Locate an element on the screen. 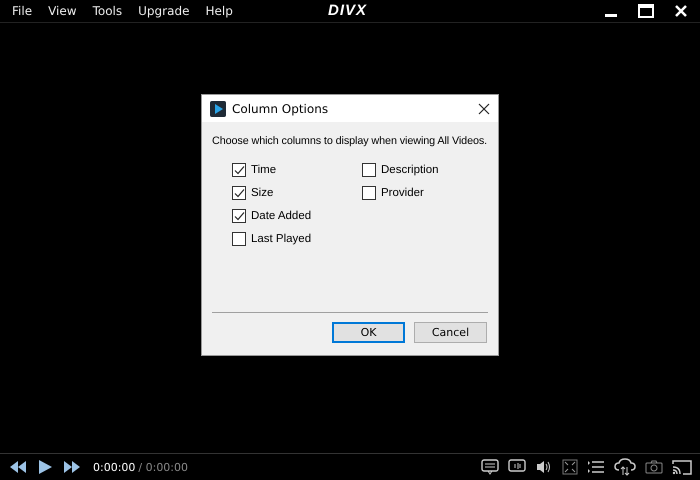  checkbox-label: Description is located at coordinates (410, 170).